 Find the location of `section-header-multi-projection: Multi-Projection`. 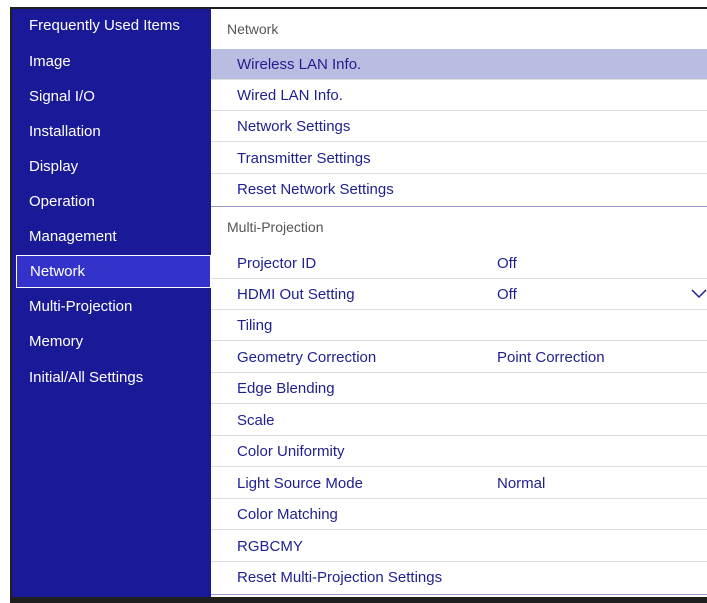

section-header-multi-projection: Multi-Projection is located at coordinates (275, 227).